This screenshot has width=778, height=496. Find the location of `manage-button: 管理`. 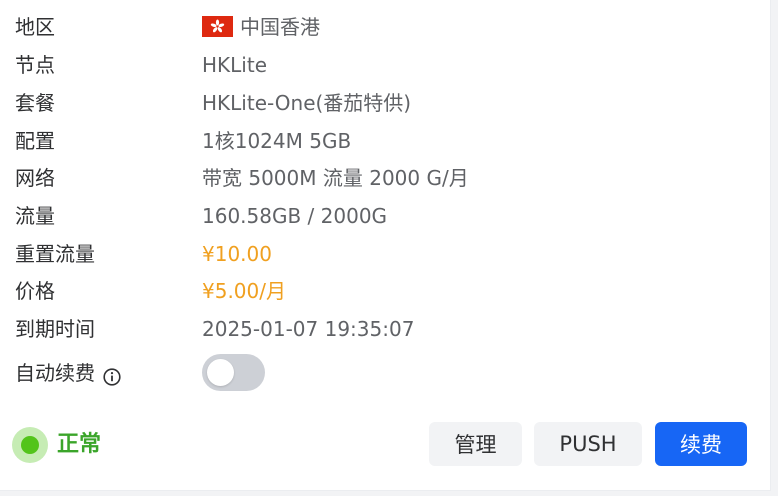

manage-button: 管理 is located at coordinates (475, 444).